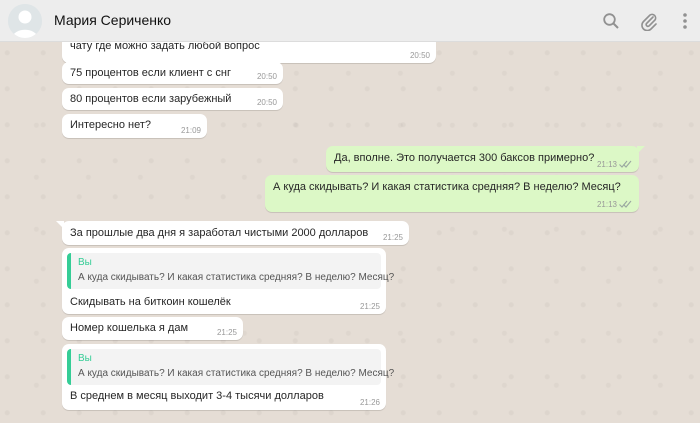 This screenshot has height=423, width=700. What do you see at coordinates (110, 125) in the screenshot?
I see `message-text: Интересно нет?` at bounding box center [110, 125].